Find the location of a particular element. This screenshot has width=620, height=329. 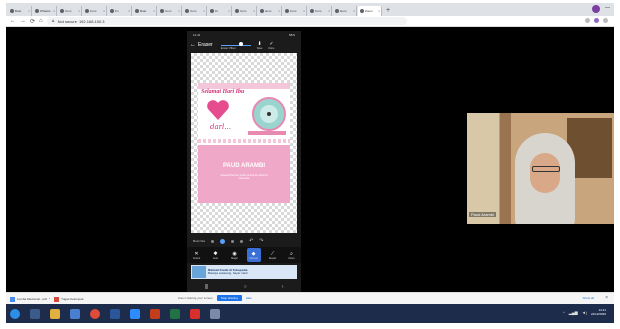

powerpoint-icon is located at coordinates (155, 313).